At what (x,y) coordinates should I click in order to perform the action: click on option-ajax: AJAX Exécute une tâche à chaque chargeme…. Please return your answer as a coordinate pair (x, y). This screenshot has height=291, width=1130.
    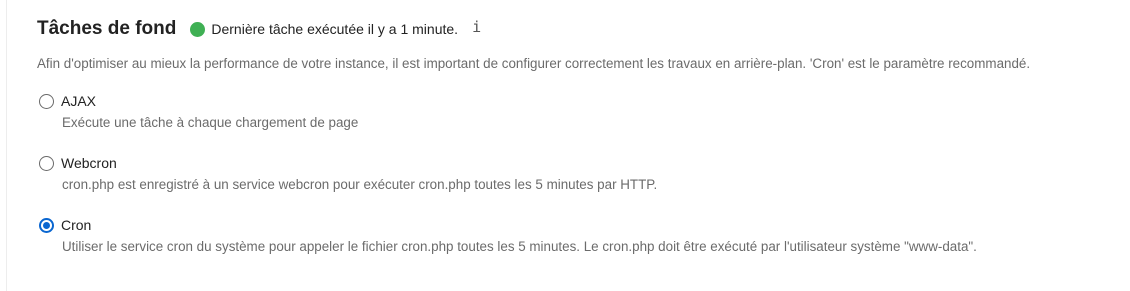
    Looking at the image, I should click on (577, 110).